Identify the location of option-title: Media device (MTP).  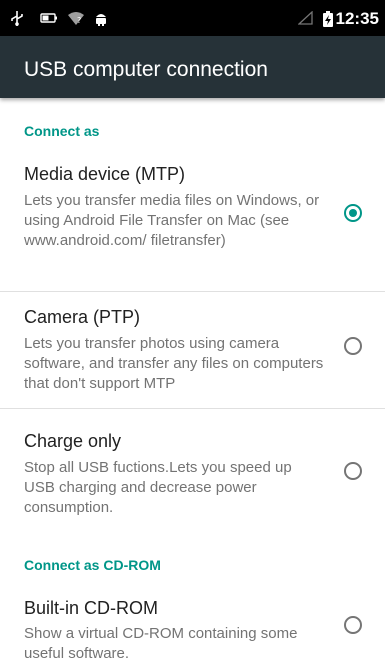
(105, 174).